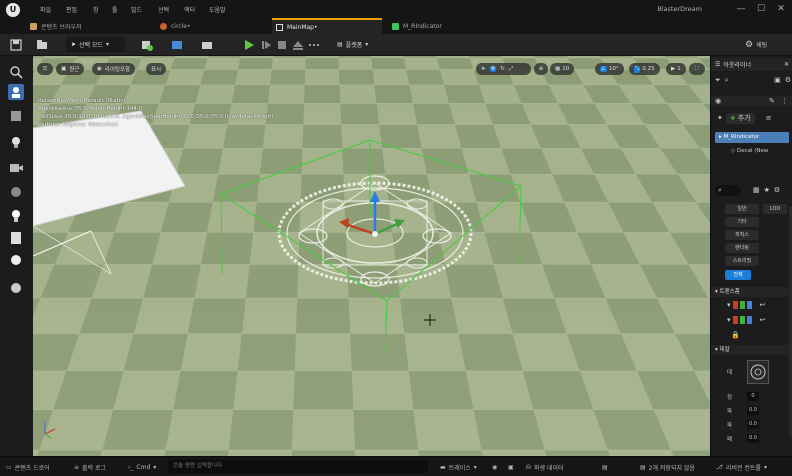 This screenshot has width=792, height=476. I want to click on add-component-button: + 추가, so click(740, 118).